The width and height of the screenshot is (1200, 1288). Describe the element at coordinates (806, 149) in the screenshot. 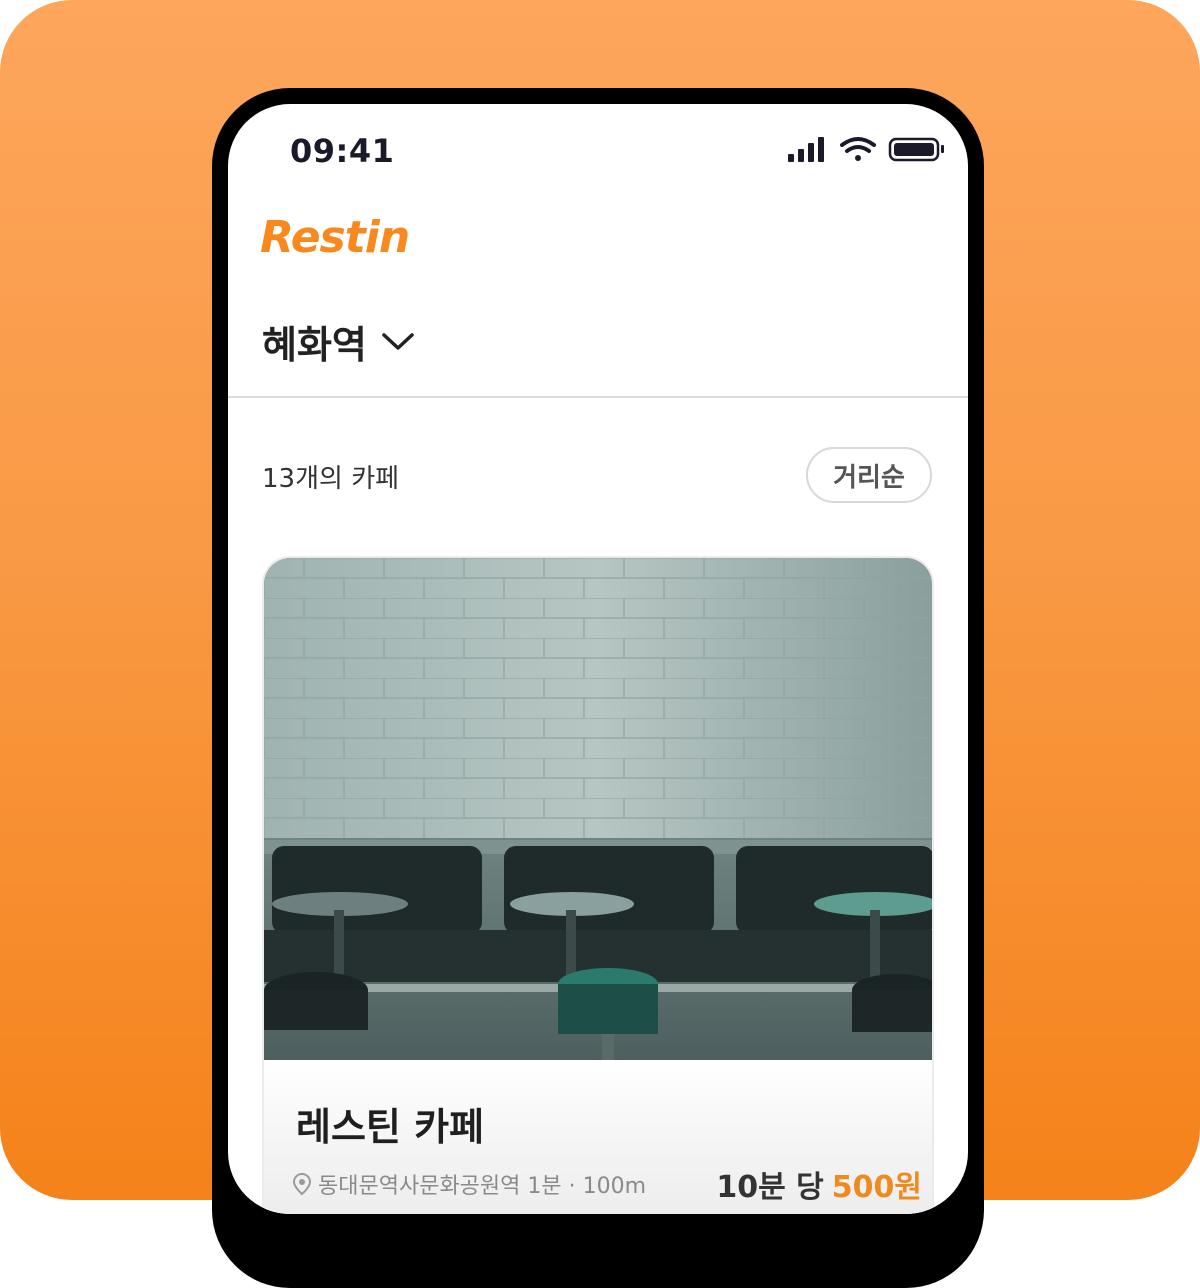

I see `signal-icon` at that location.